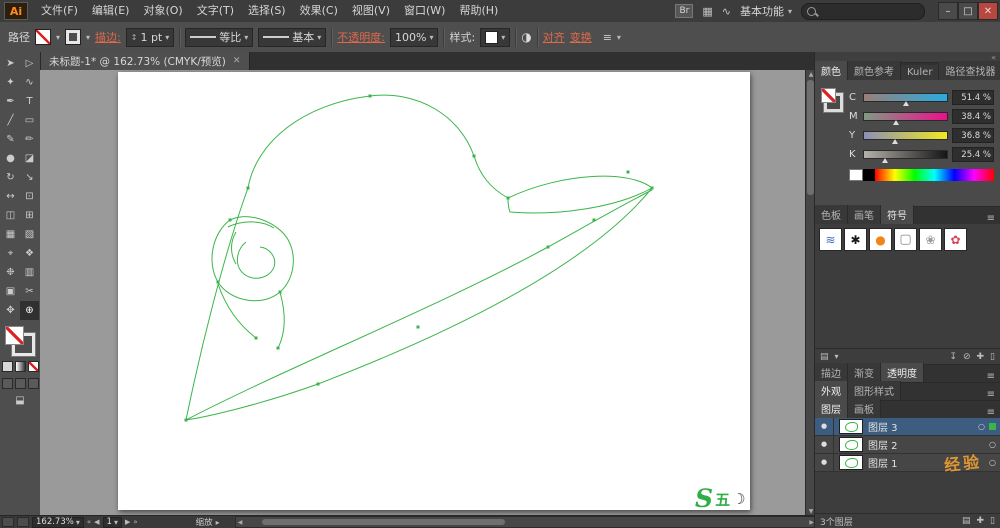 The height and width of the screenshot is (528, 1000). I want to click on tab-stroke: 描边, so click(831, 372).